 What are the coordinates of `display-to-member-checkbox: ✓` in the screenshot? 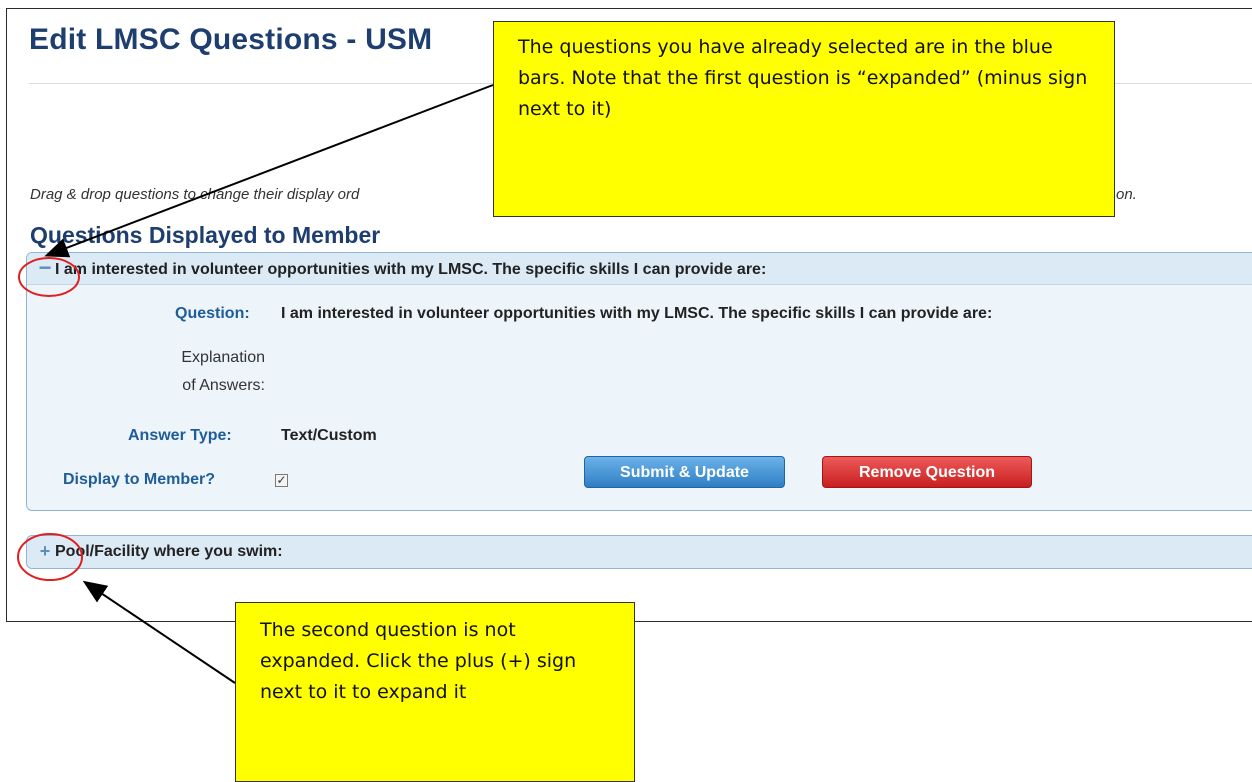 It's located at (281, 480).